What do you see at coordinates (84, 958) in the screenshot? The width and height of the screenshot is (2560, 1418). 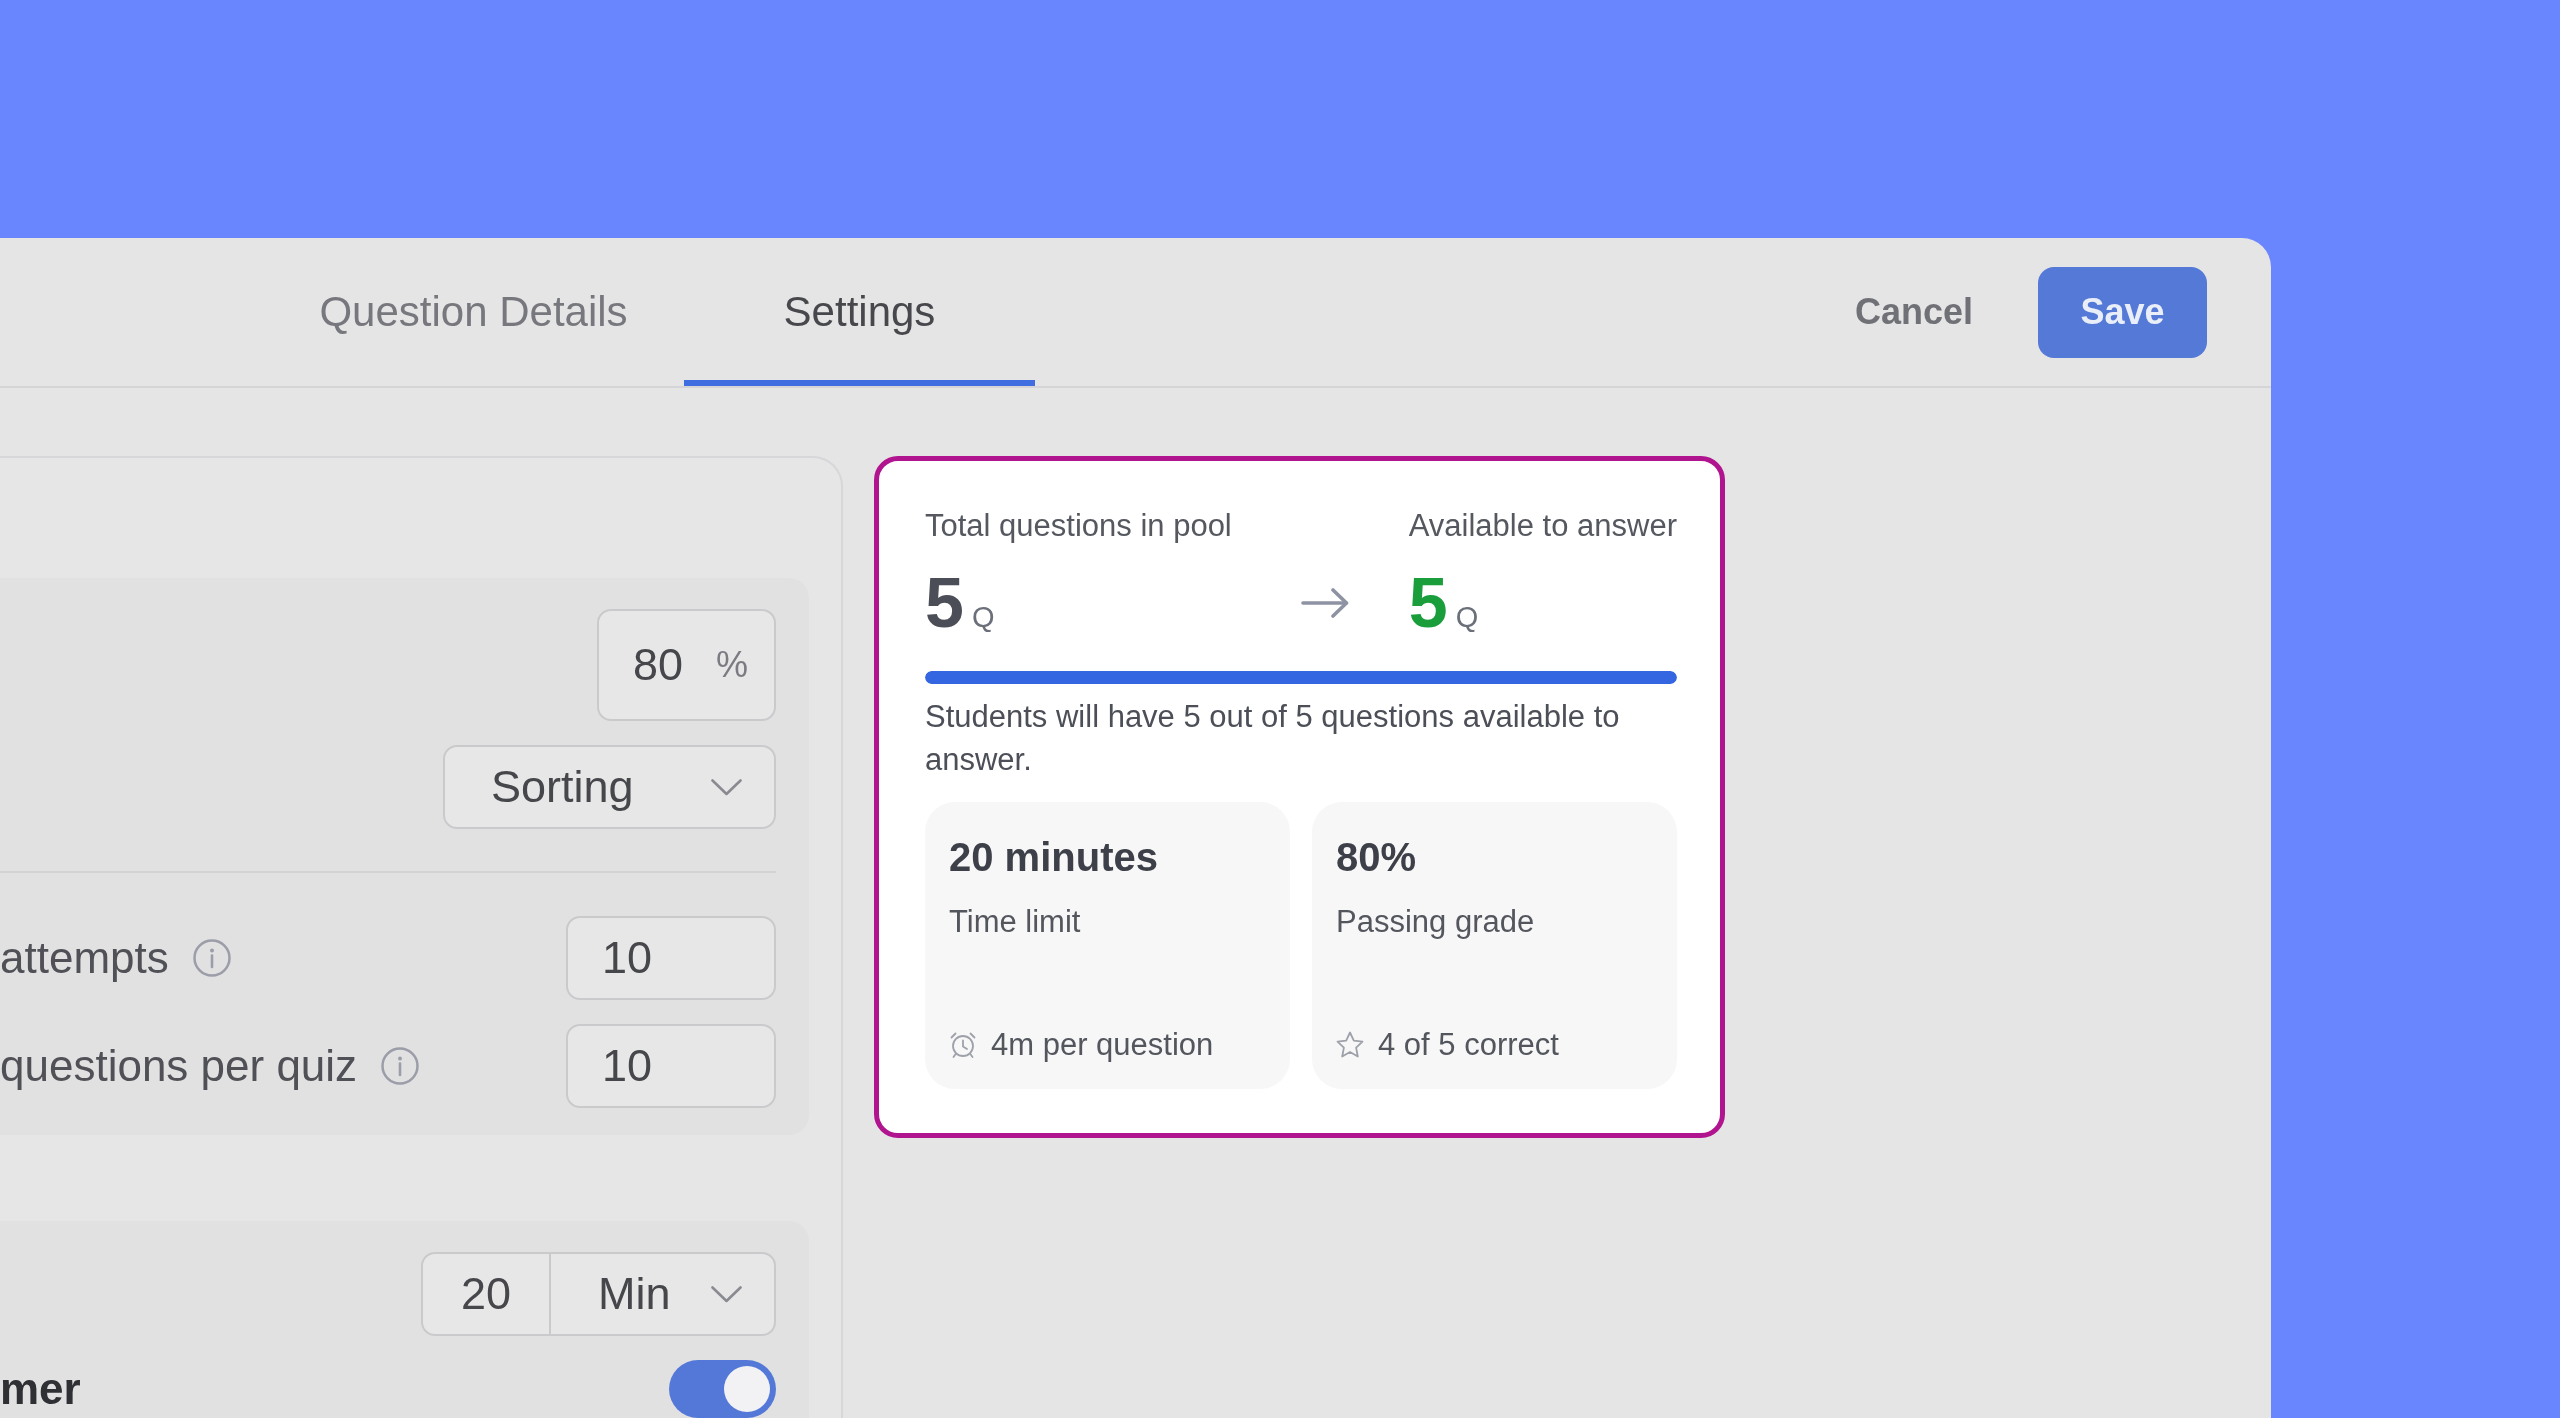 I see `field-label: attempts` at bounding box center [84, 958].